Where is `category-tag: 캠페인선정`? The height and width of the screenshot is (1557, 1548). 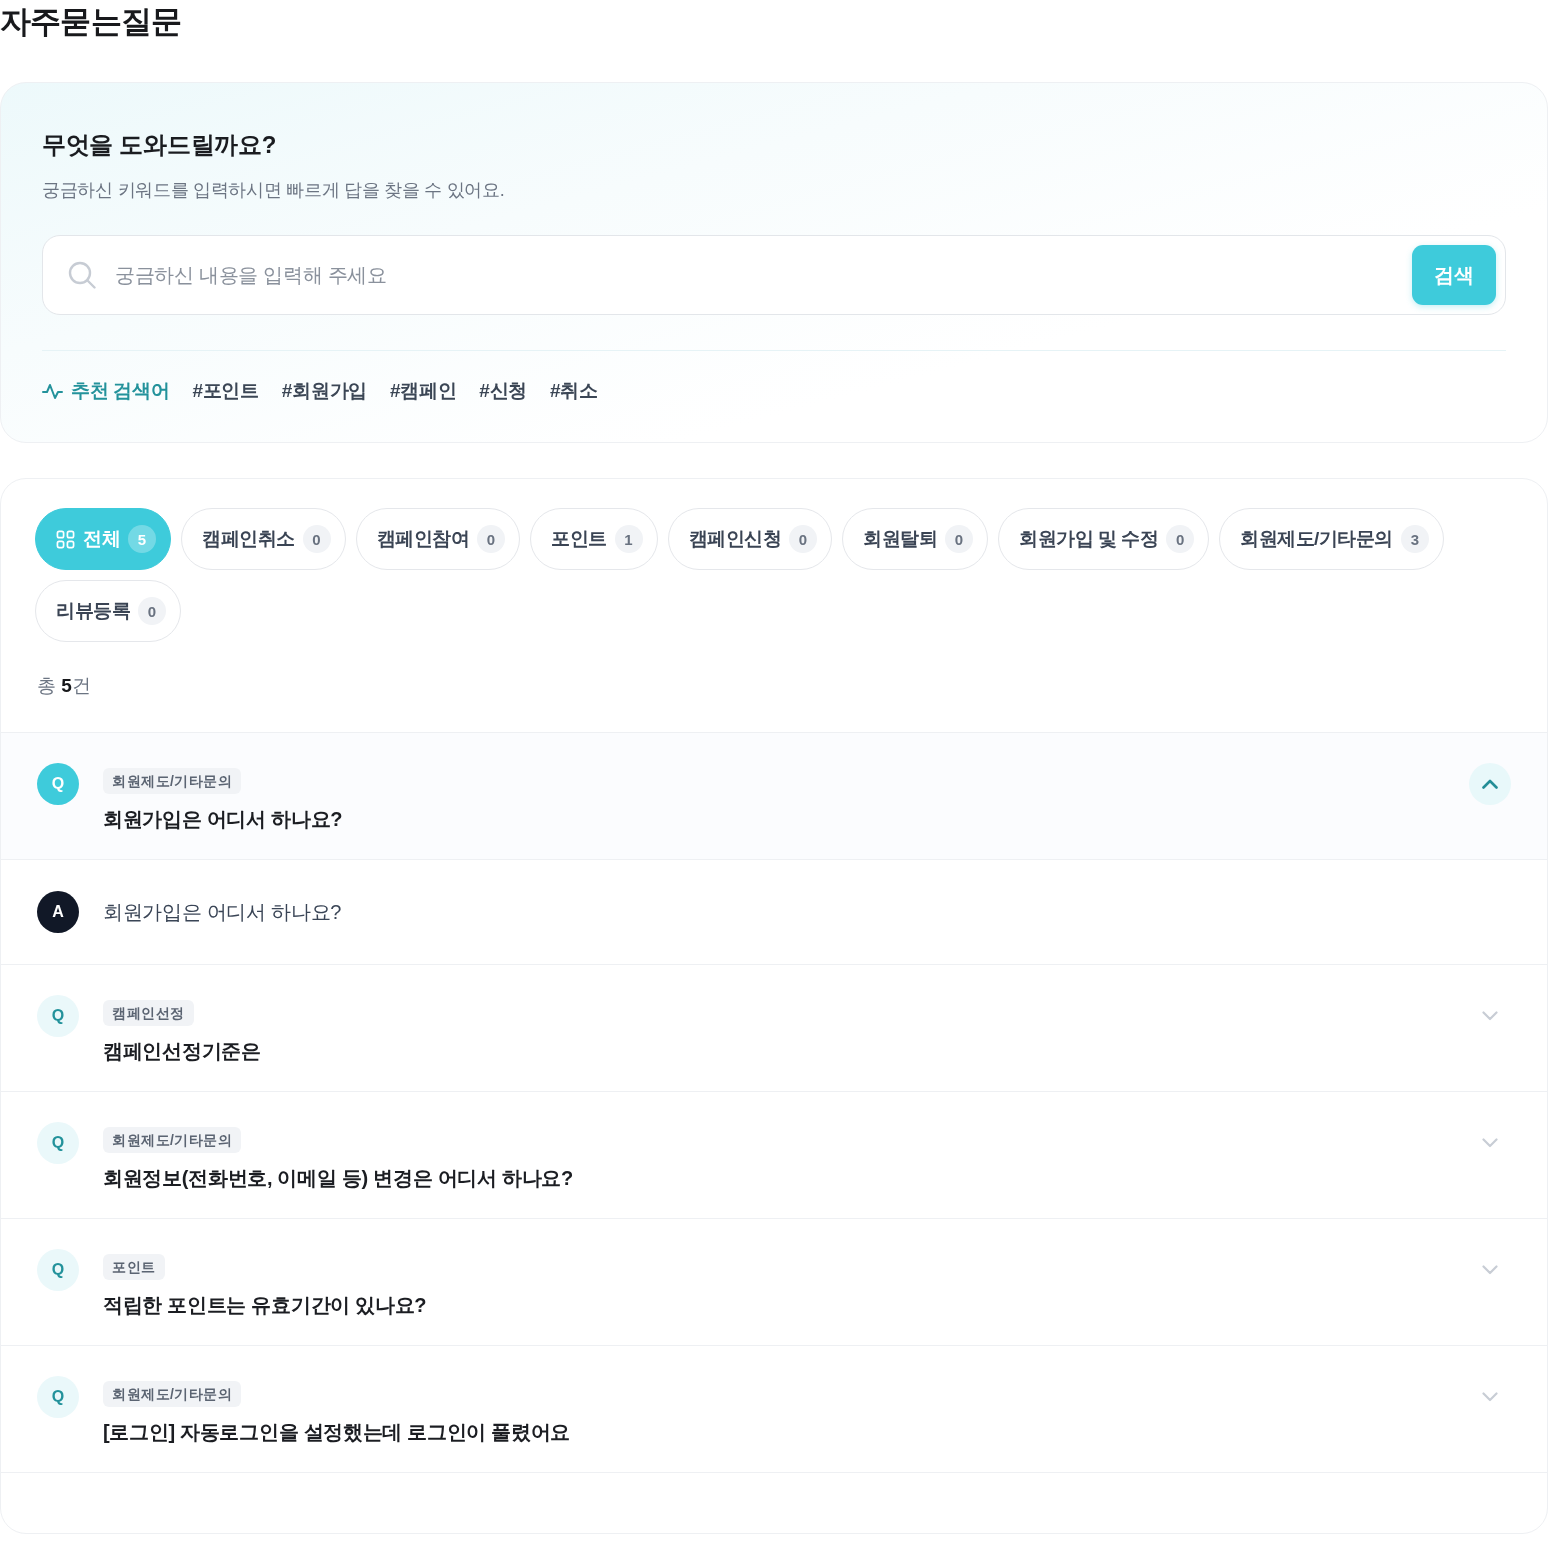 category-tag: 캠페인선정 is located at coordinates (148, 1013).